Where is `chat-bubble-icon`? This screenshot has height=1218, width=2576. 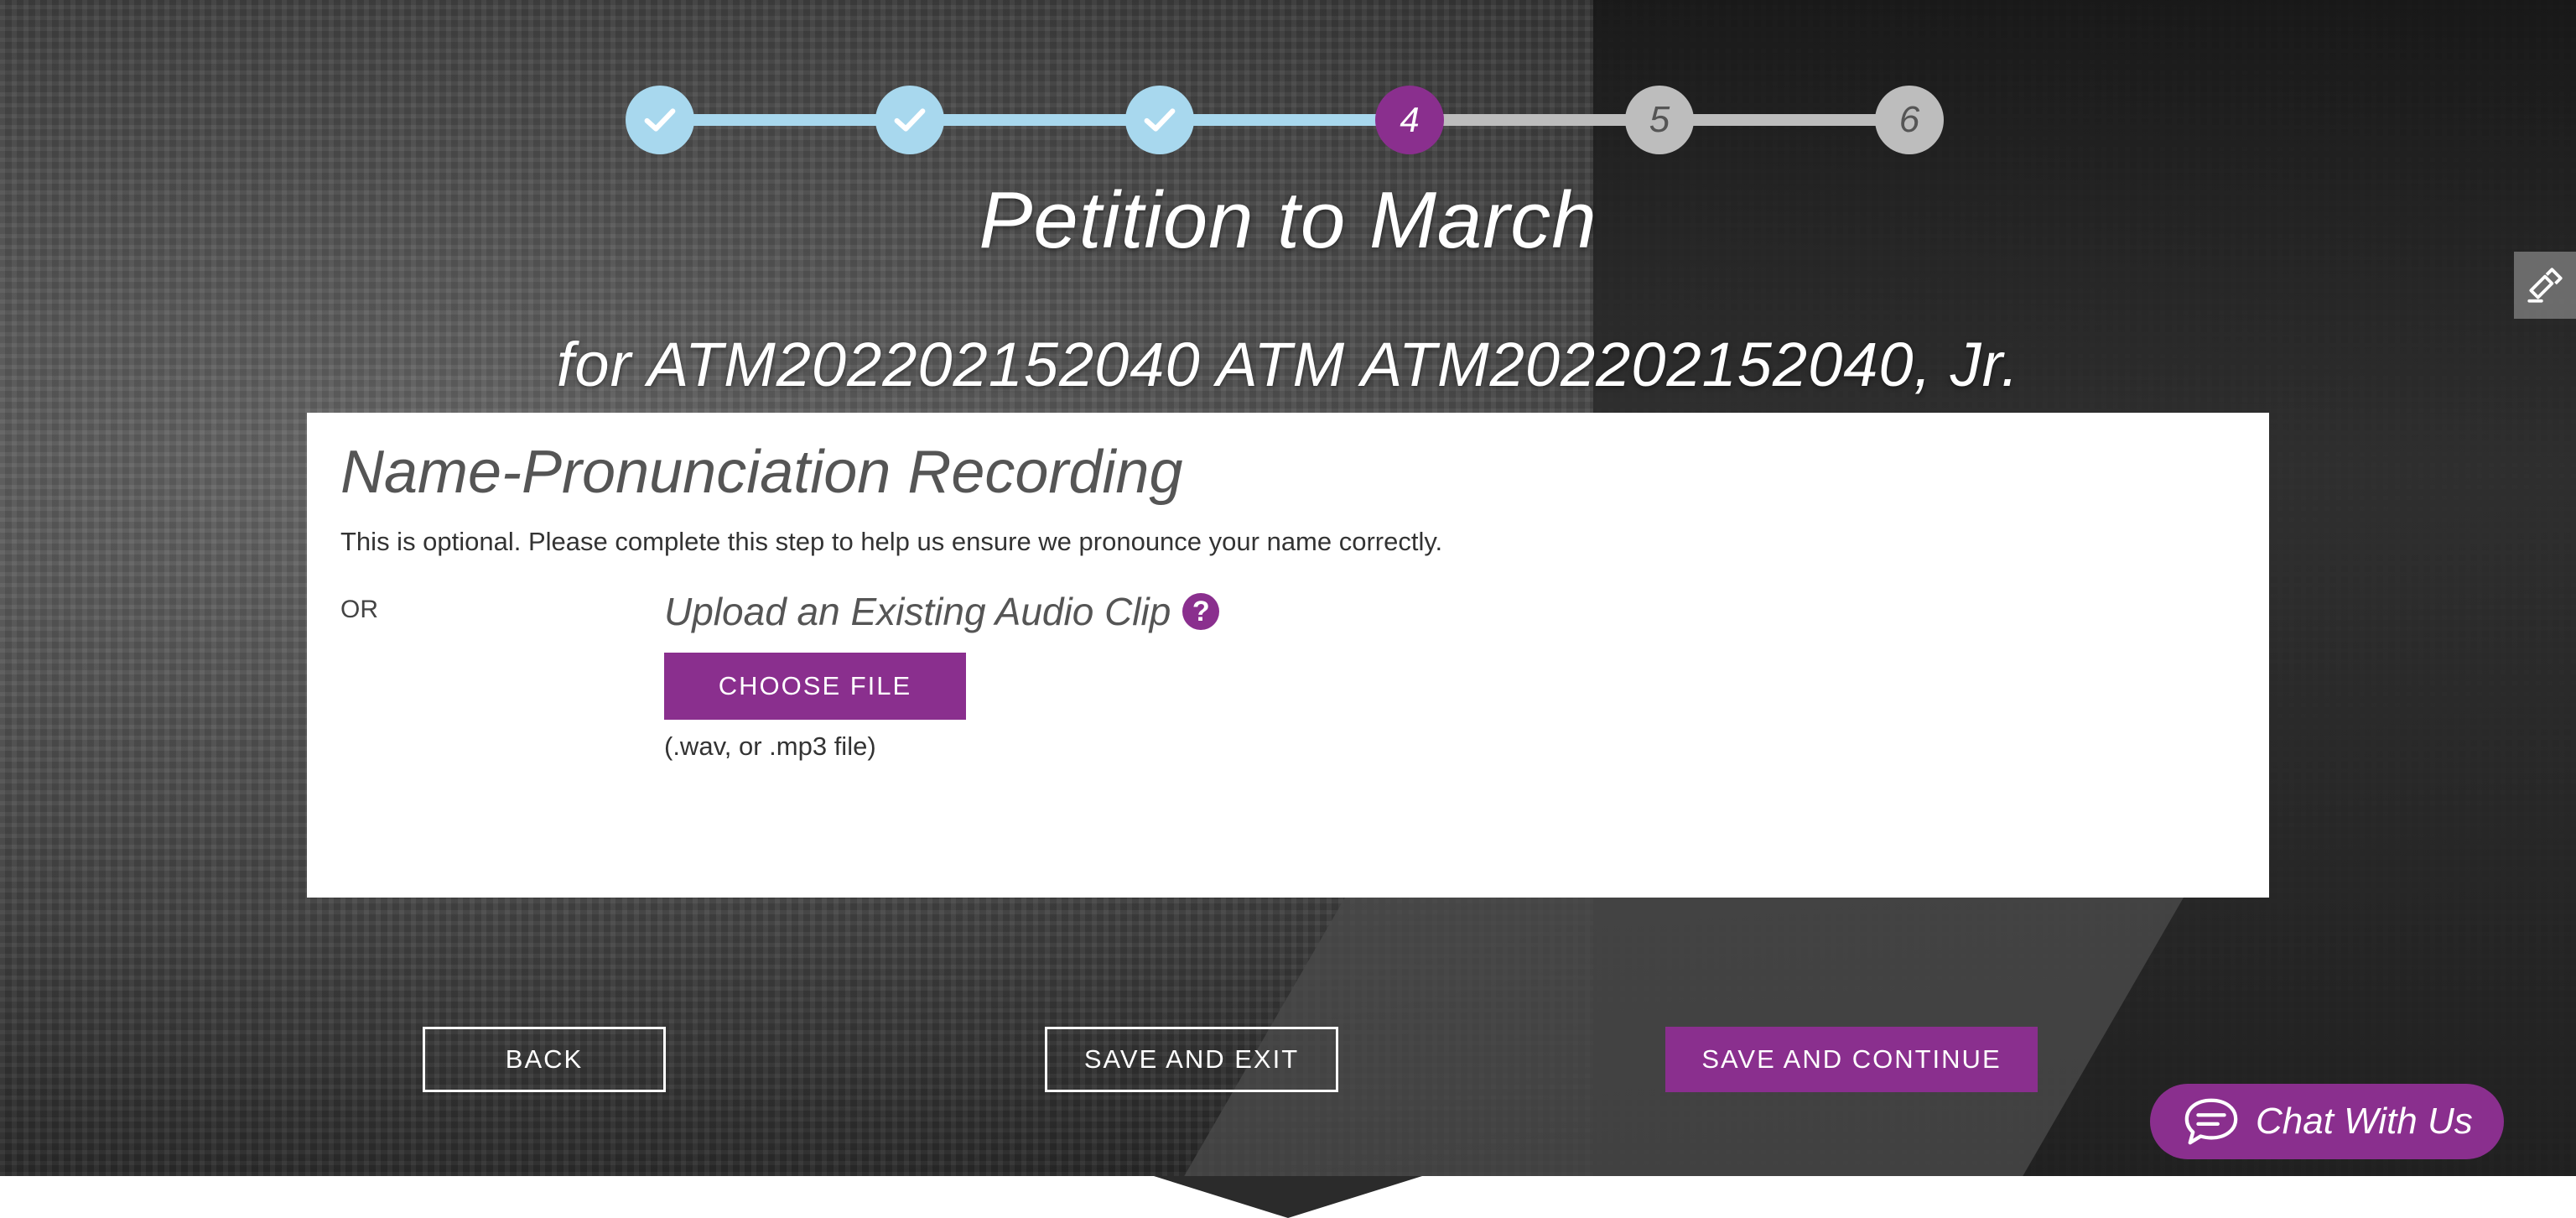
chat-bubble-icon is located at coordinates (2211, 1121).